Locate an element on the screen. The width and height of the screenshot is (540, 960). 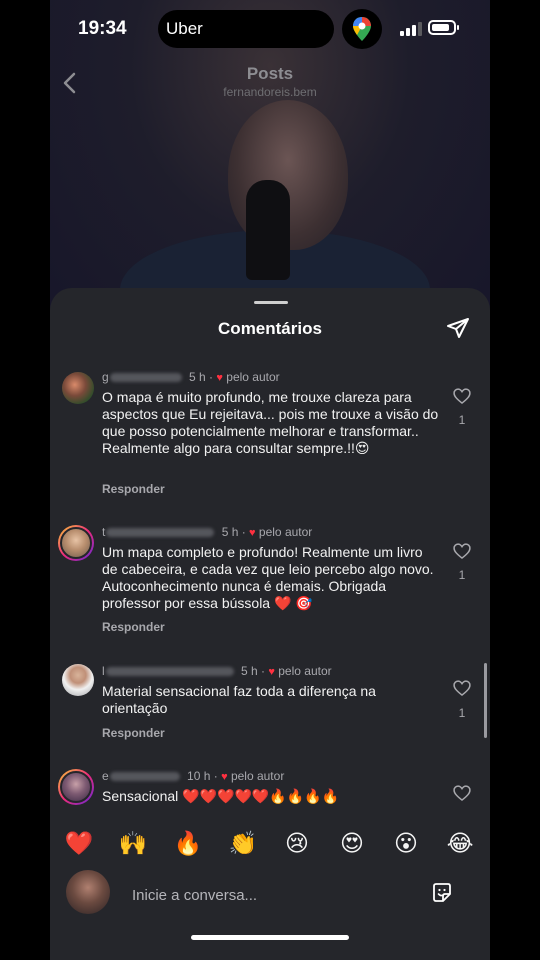
page-title: Posts is located at coordinates (270, 73).